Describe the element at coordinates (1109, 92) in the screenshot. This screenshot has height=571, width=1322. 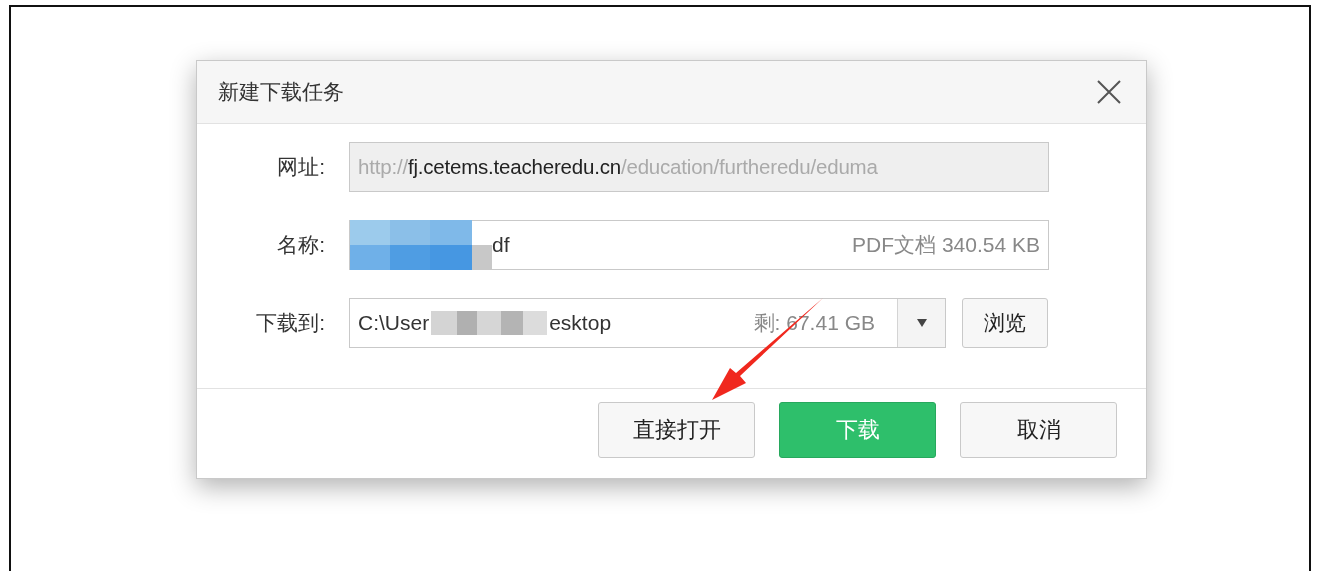
I see `close-icon` at that location.